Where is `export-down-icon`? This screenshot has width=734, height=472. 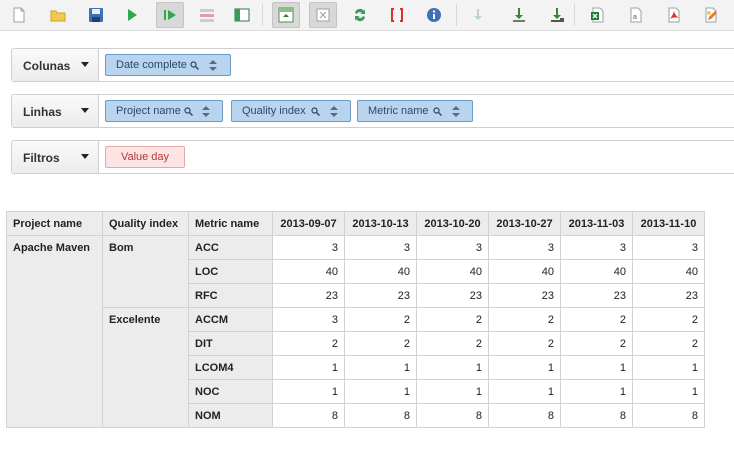
export-down-icon is located at coordinates (519, 15).